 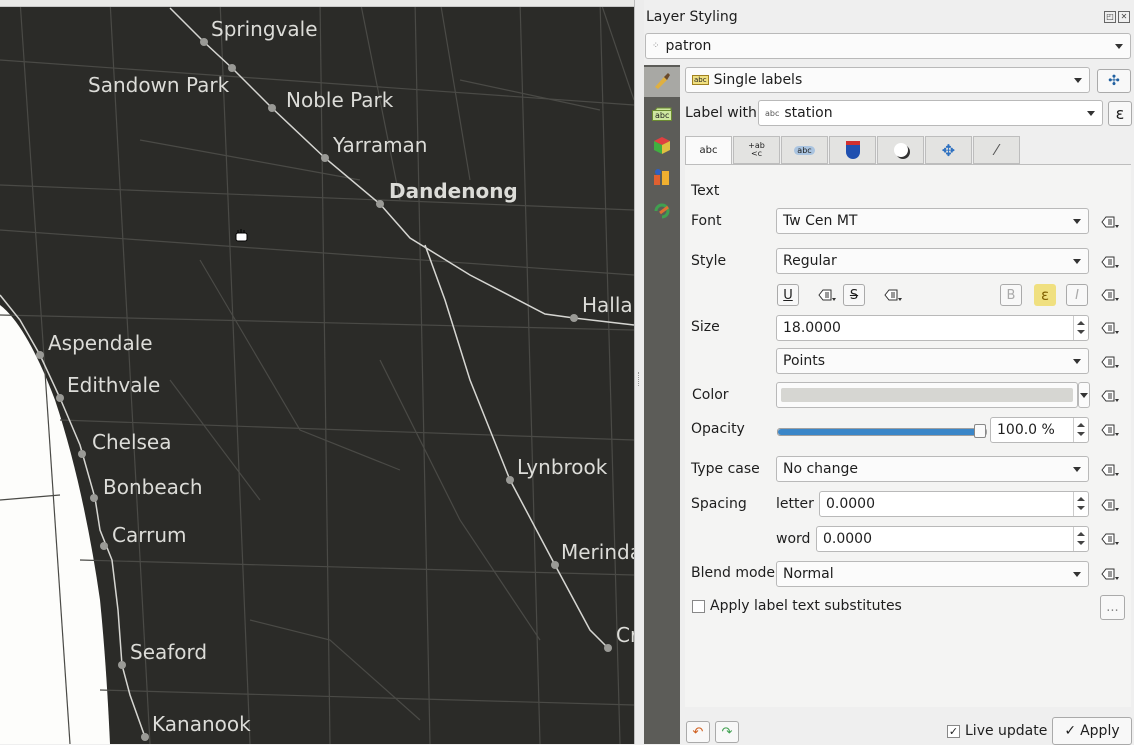 What do you see at coordinates (1092, 731) in the screenshot?
I see `apply-button: ✓ Apply` at bounding box center [1092, 731].